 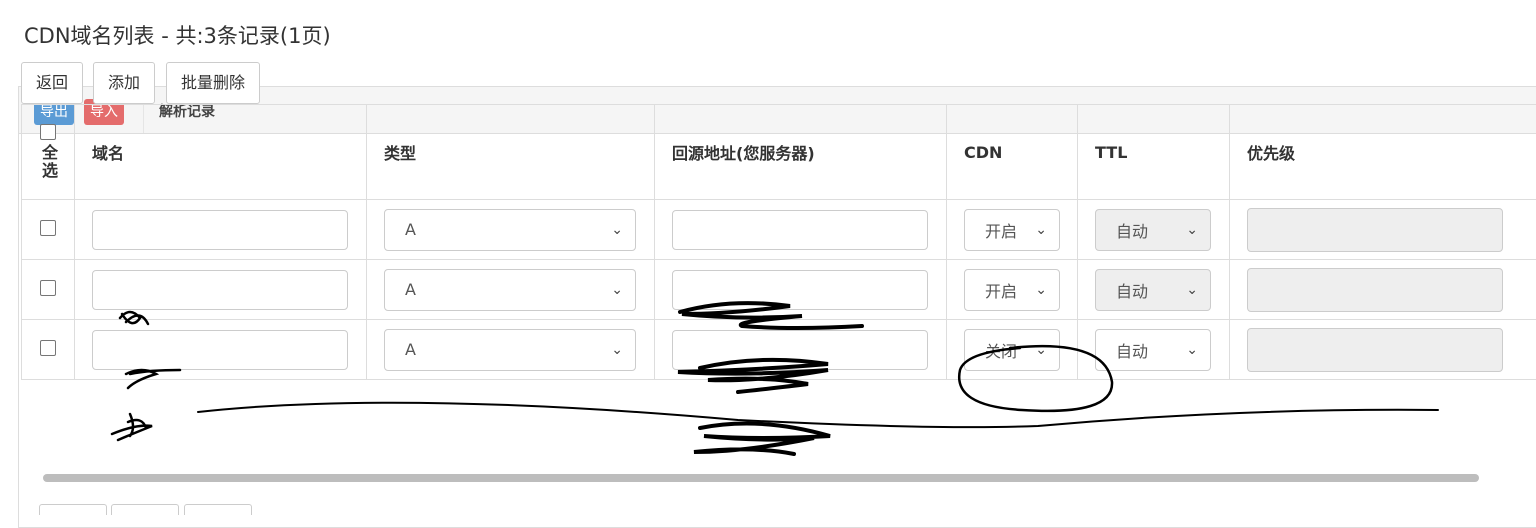 I want to click on batch-delete-button: 批量删除, so click(x=213, y=83).